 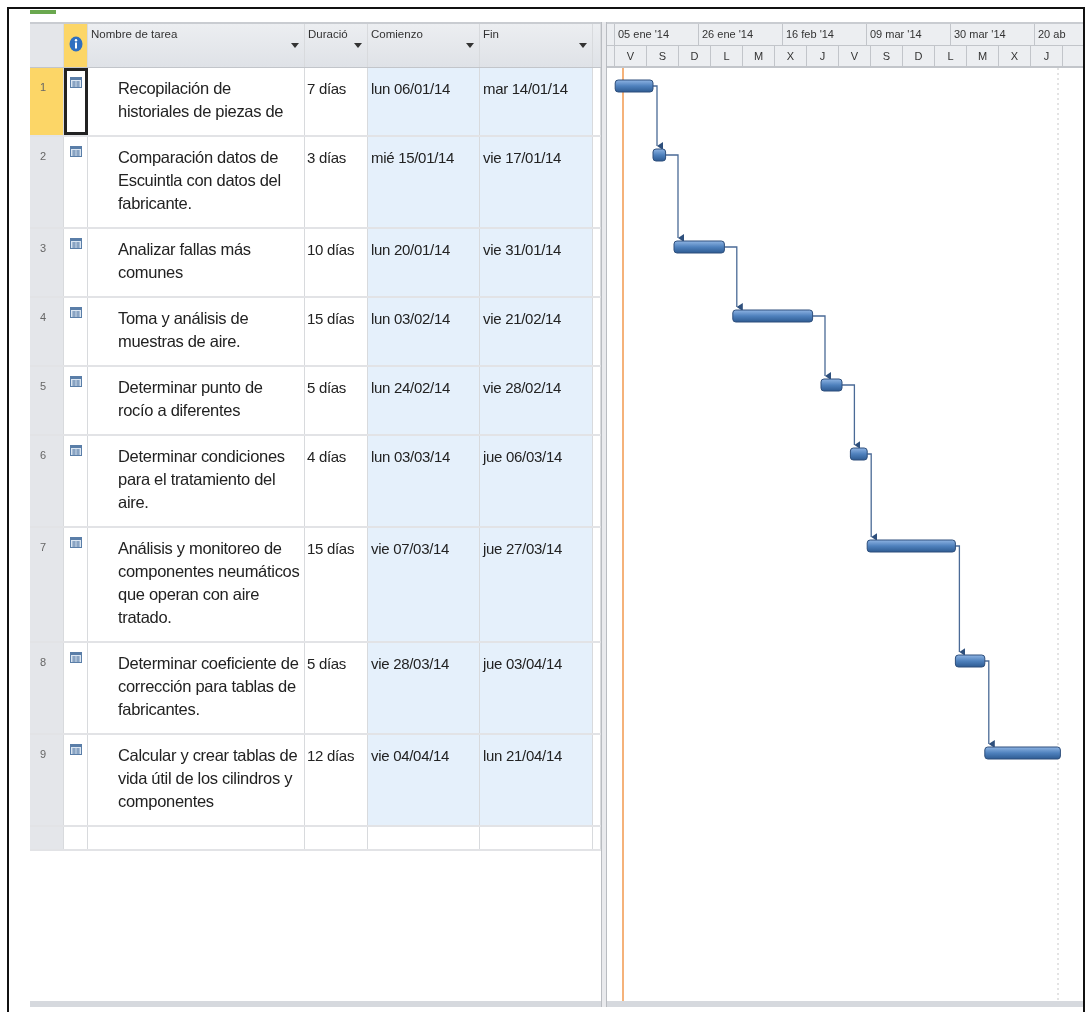 What do you see at coordinates (134, 34) in the screenshot?
I see `column-title: Nombre de tarea` at bounding box center [134, 34].